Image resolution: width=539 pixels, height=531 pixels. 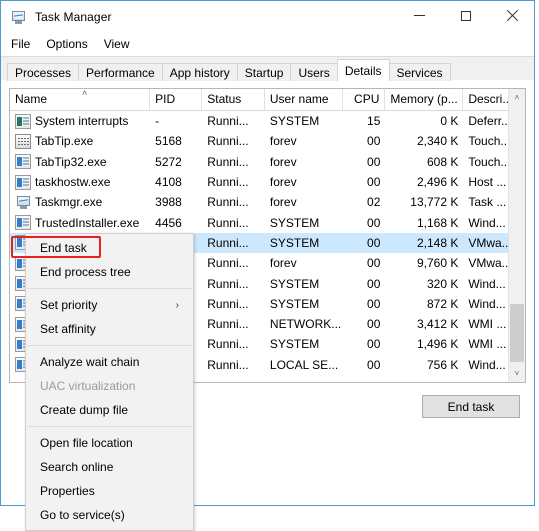 I want to click on cell-memory: 3,412 K, so click(x=437, y=324).